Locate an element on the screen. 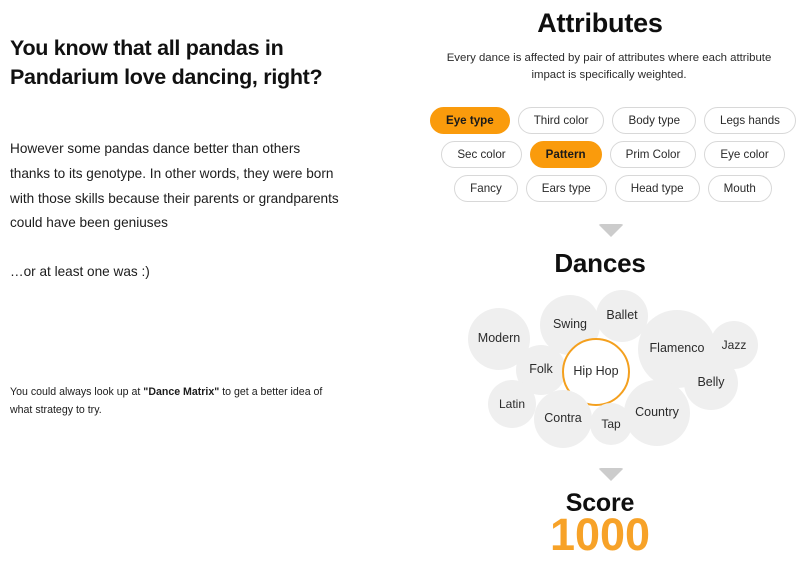 This screenshot has width=800, height=563. attribute-row: Fancy Ears type Head type Mouth is located at coordinates (613, 188).